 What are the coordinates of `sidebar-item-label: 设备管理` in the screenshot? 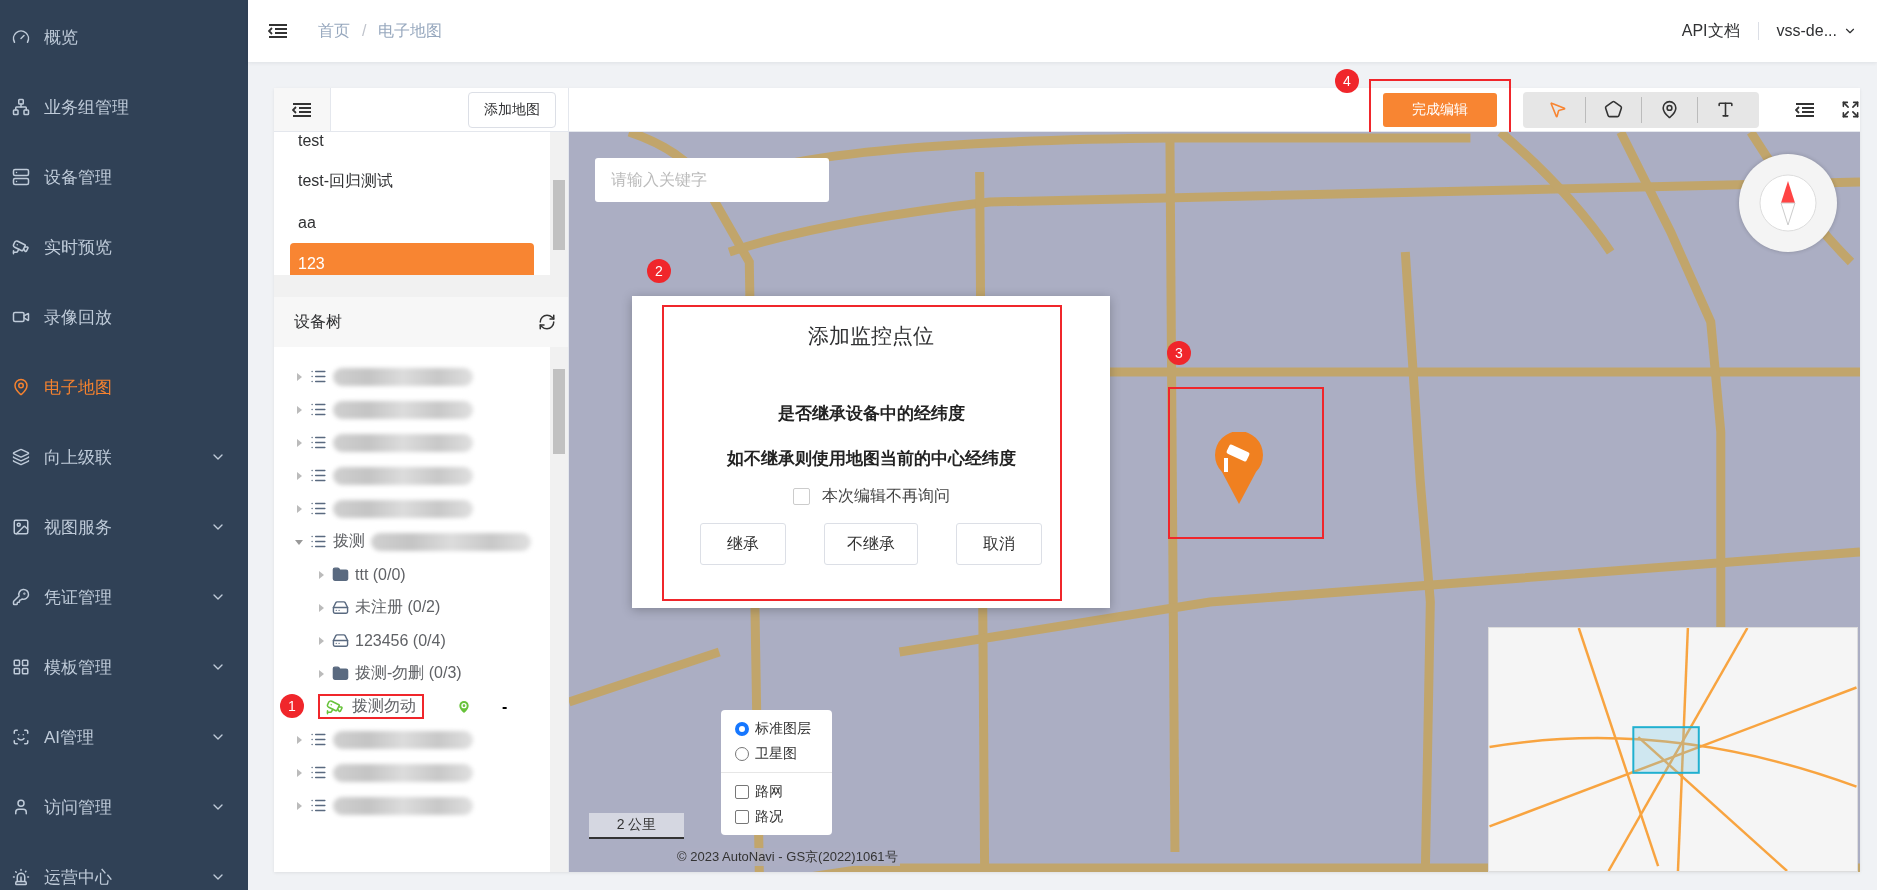 It's located at (78, 177).